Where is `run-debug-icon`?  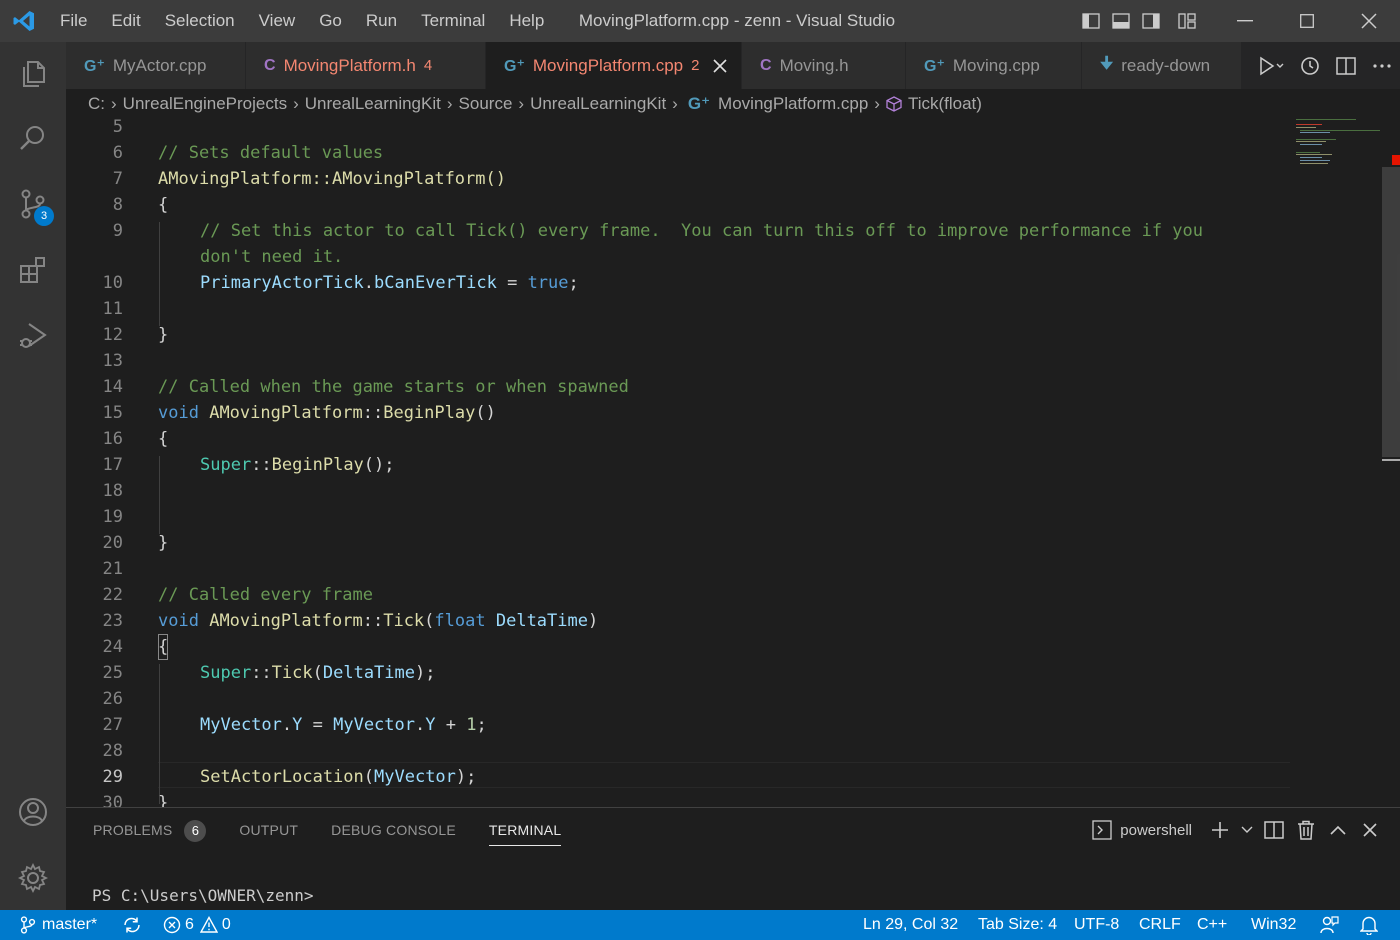
run-debug-icon is located at coordinates (1270, 65).